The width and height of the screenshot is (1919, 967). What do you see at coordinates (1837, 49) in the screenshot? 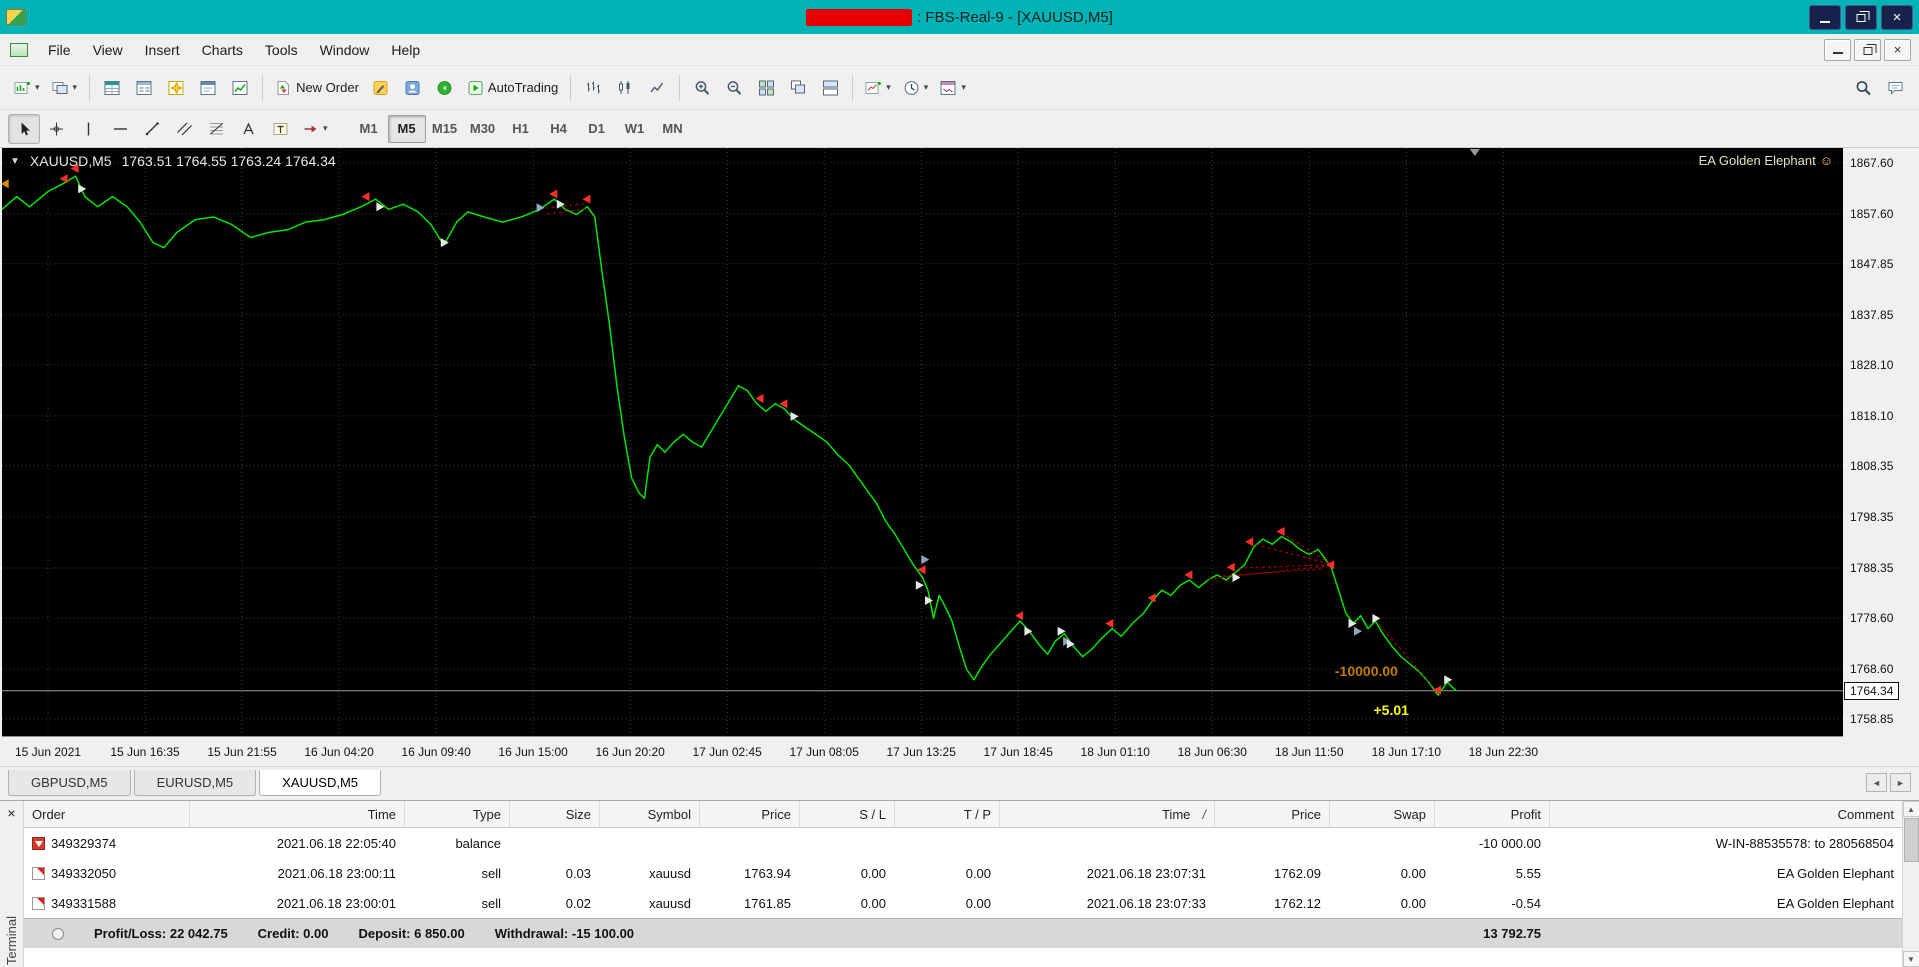
I see `child-minimize-button` at bounding box center [1837, 49].